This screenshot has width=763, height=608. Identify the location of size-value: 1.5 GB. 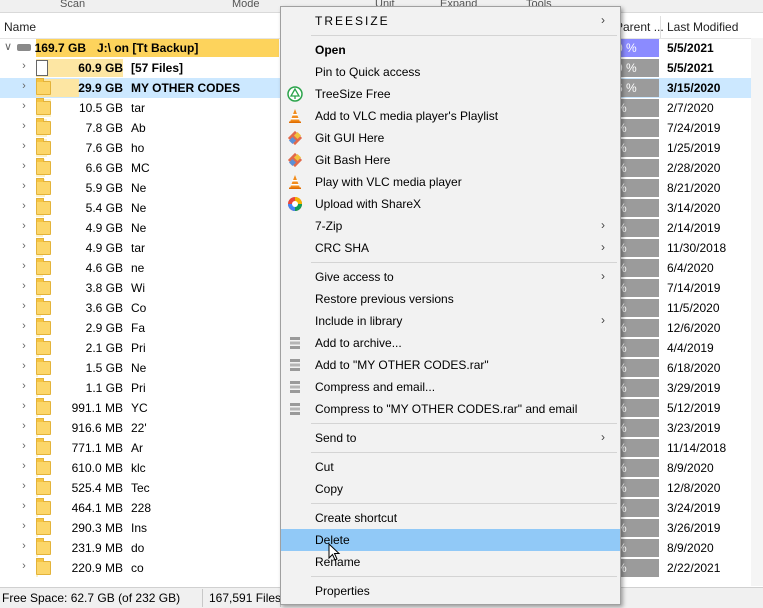
(104, 368).